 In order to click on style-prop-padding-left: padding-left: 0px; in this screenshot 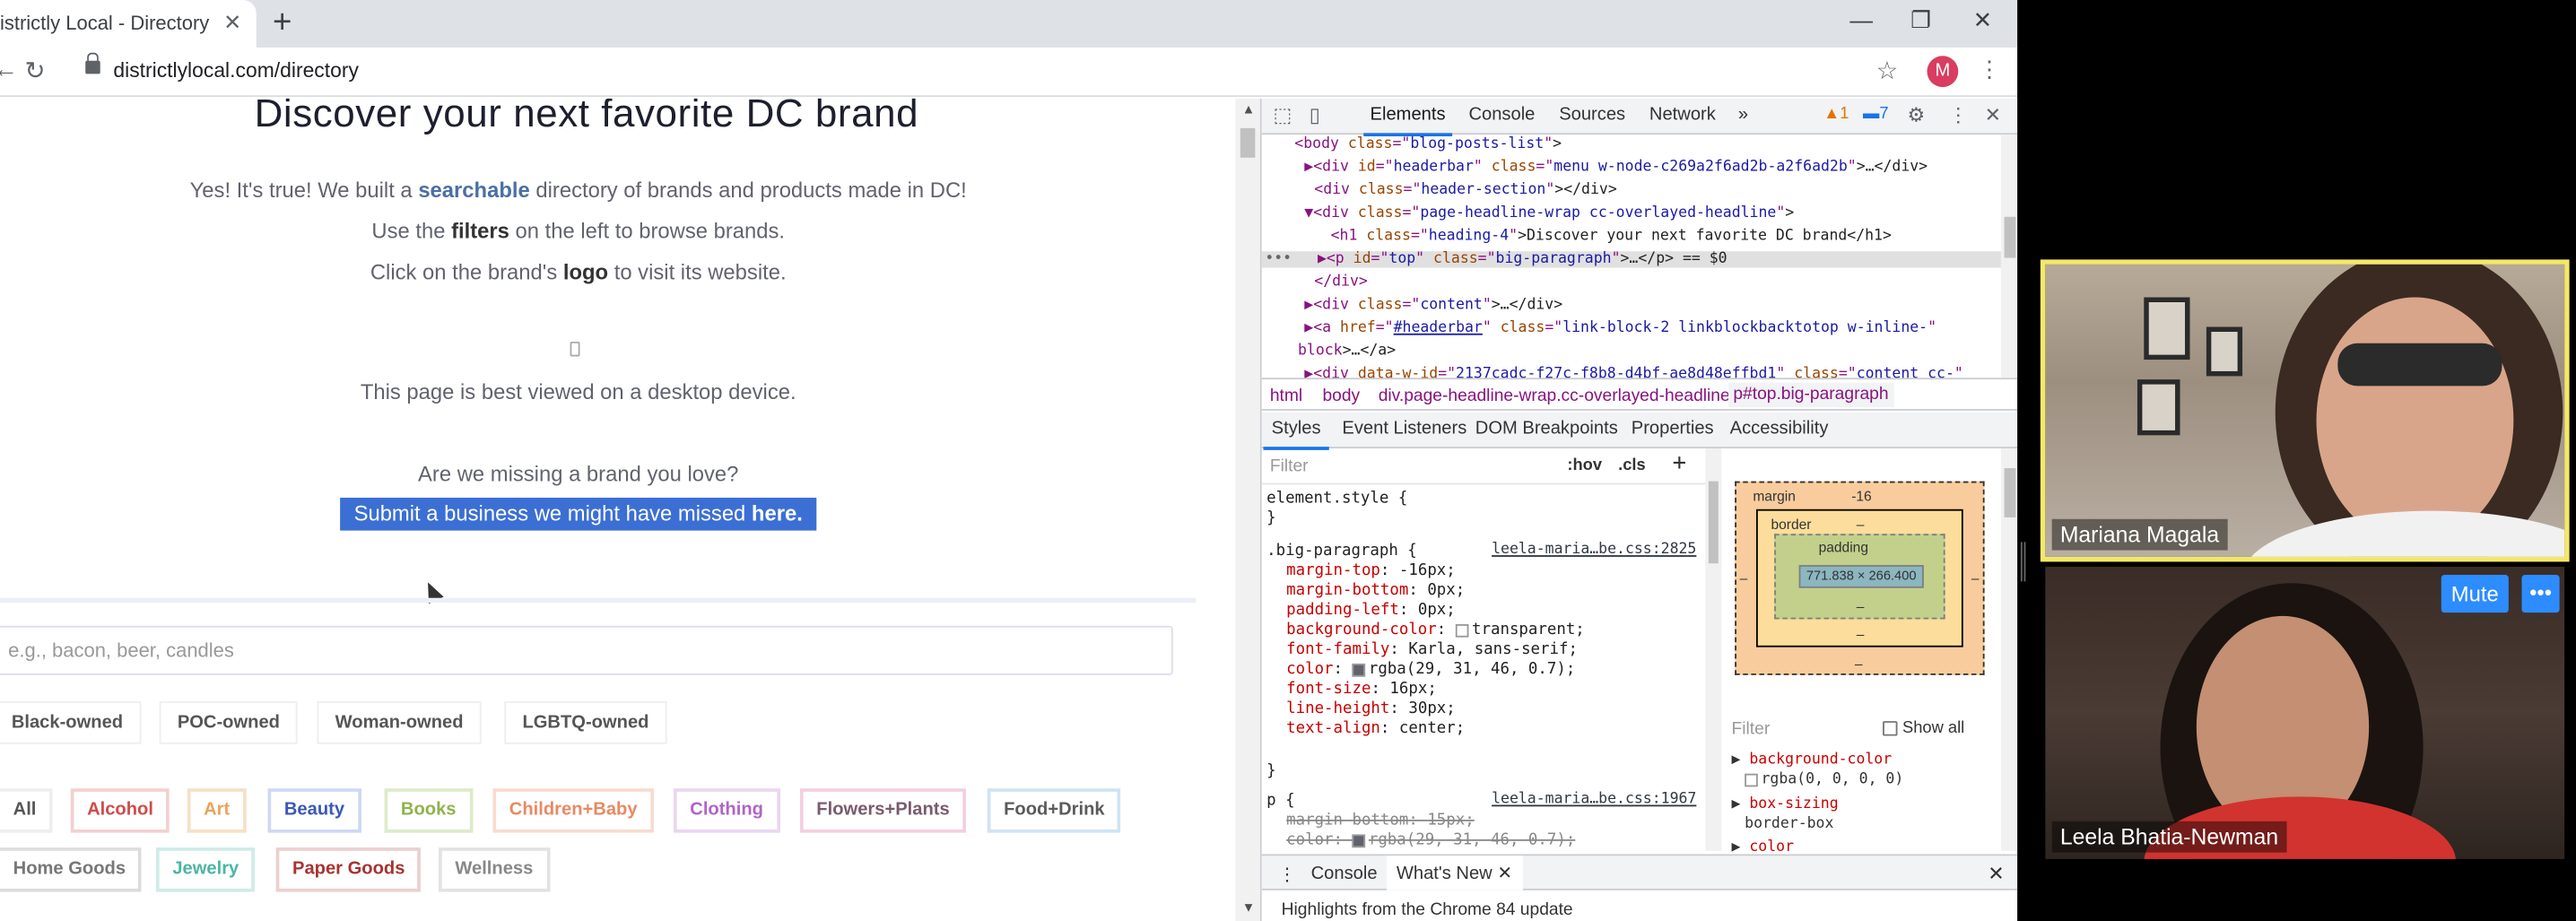, I will do `click(1371, 610)`.